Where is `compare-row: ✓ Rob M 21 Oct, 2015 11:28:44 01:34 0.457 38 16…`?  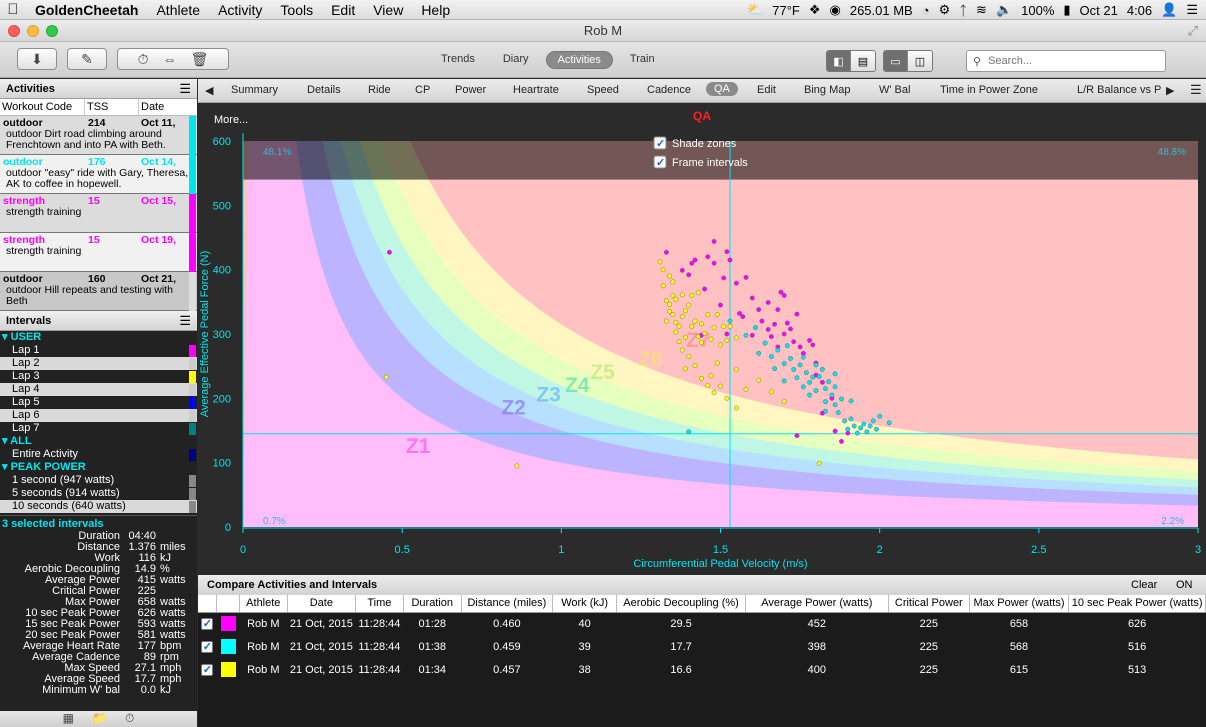
compare-row: ✓ Rob M 21 Oct, 2015 11:28:44 01:34 0.457 38 16… is located at coordinates (702, 669).